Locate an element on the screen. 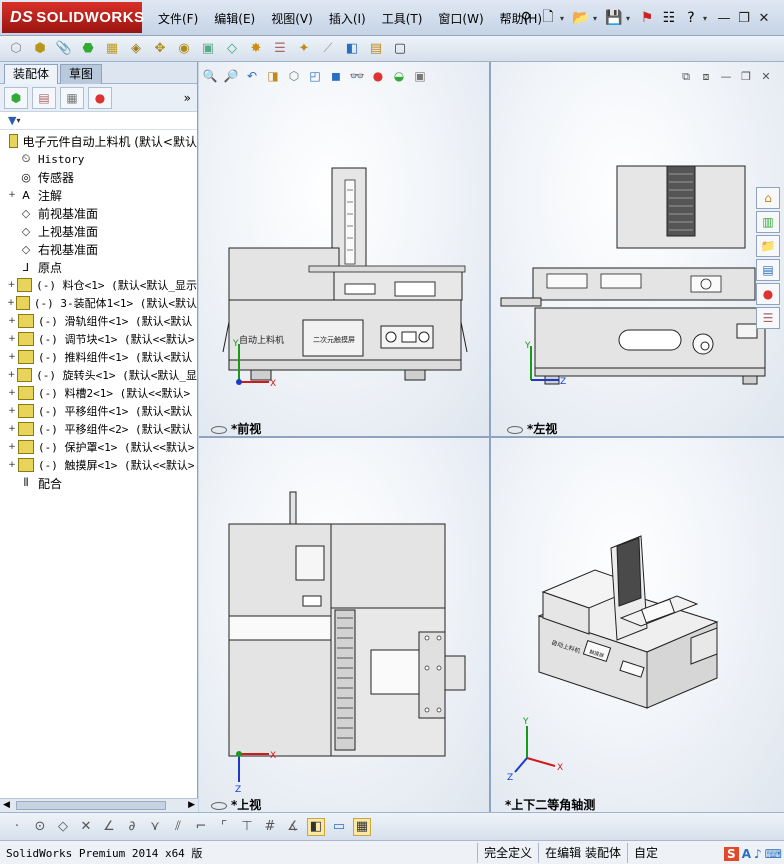 Image resolution: width=784 pixels, height=864 pixels. tree-item: + A 注解 is located at coordinates (98, 195).